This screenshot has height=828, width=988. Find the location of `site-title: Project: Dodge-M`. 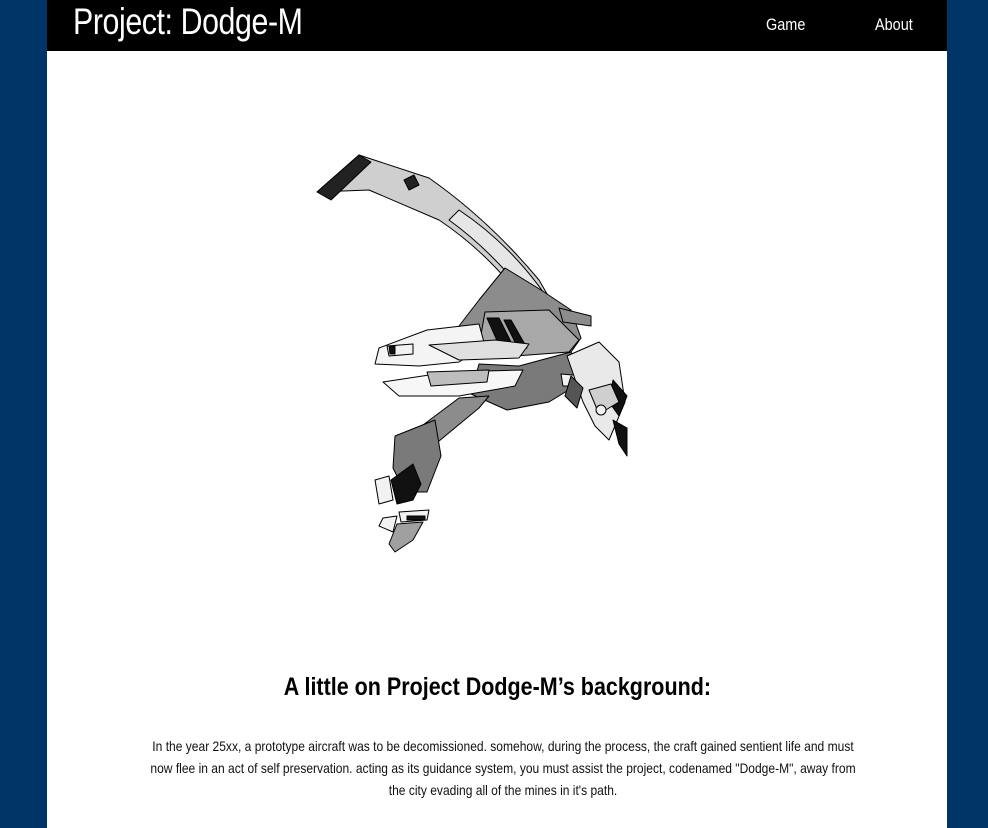

site-title: Project: Dodge-M is located at coordinates (188, 21).